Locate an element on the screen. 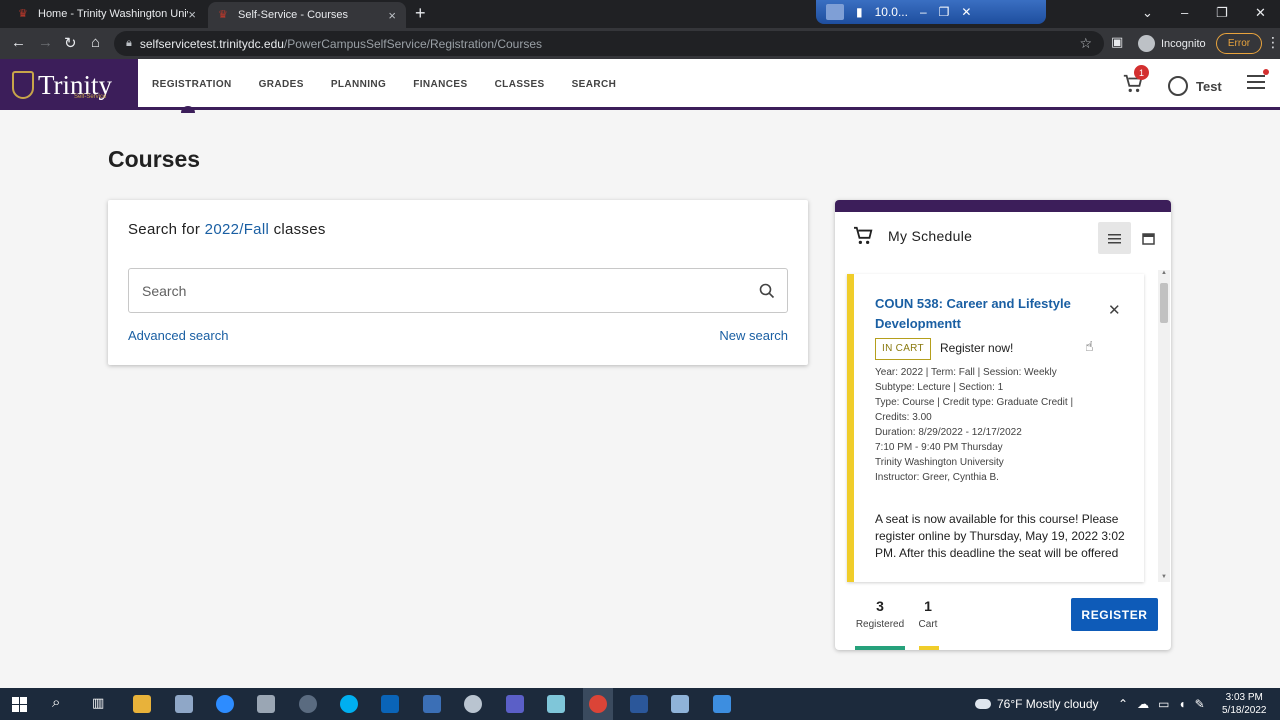  notification-dot is located at coordinates (1266, 72).